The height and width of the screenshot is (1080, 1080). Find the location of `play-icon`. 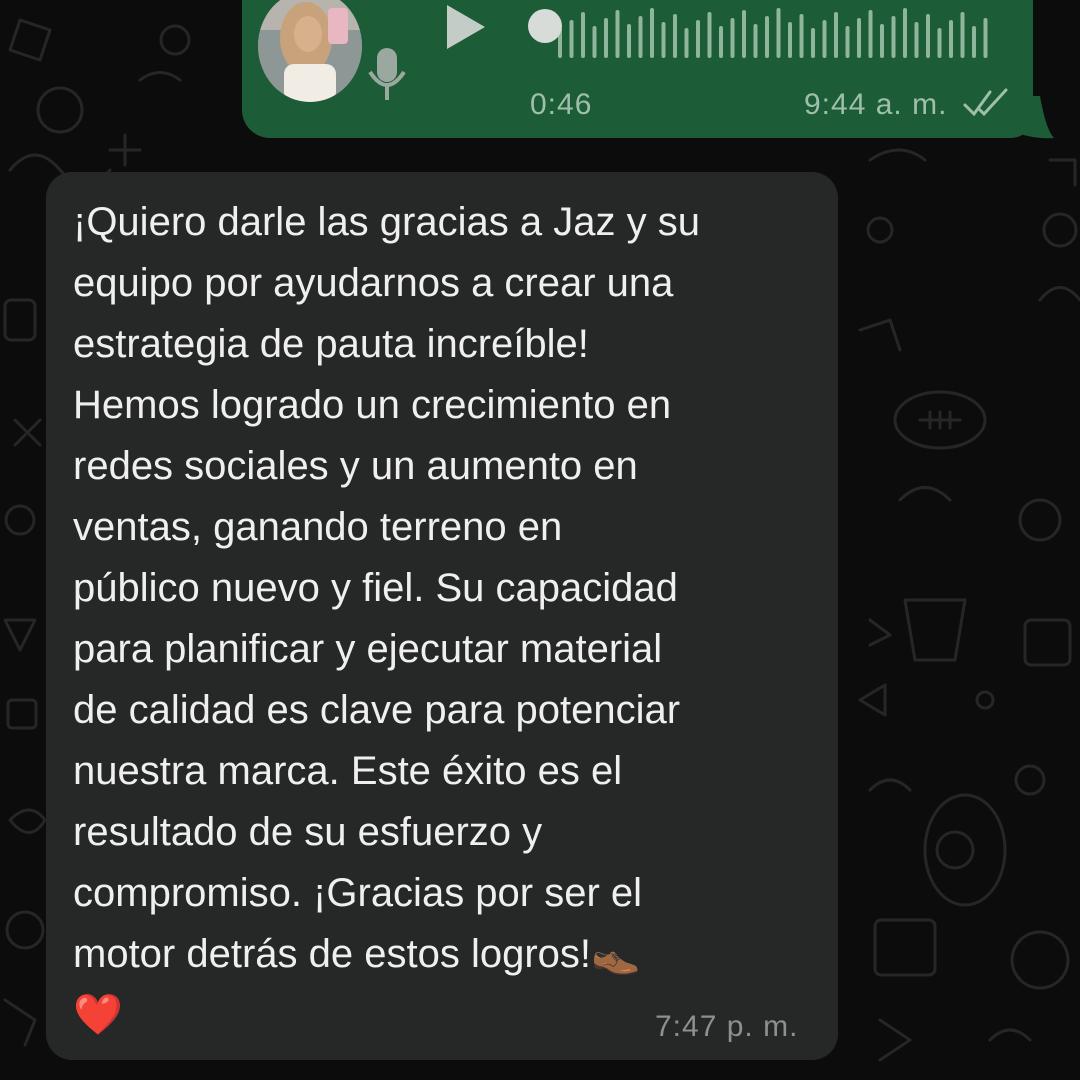

play-icon is located at coordinates (465, 27).